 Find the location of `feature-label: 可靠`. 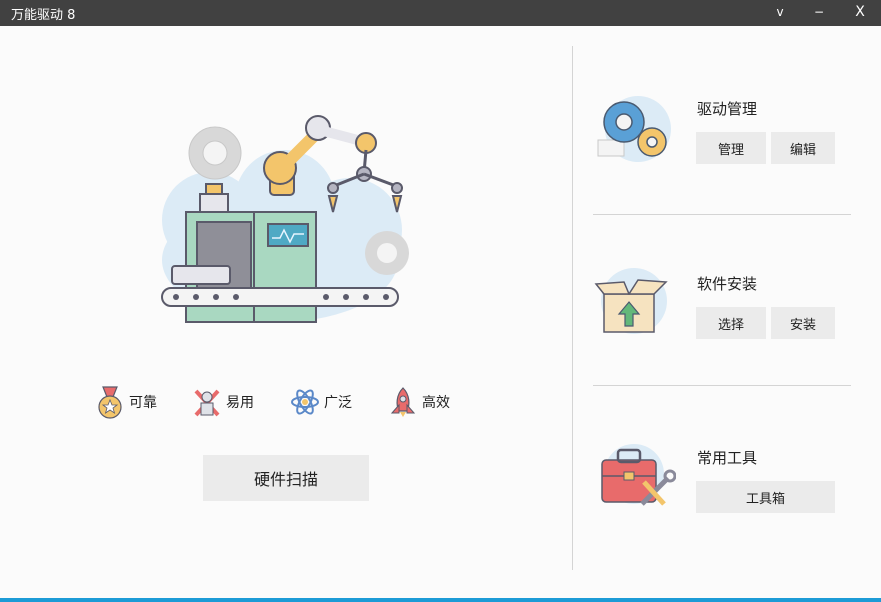

feature-label: 可靠 is located at coordinates (143, 403).